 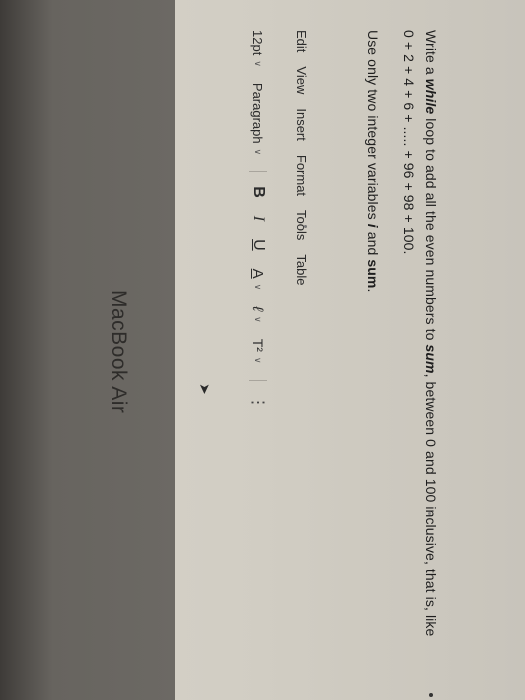 I want to click on underline-button: U, so click(x=258, y=245).